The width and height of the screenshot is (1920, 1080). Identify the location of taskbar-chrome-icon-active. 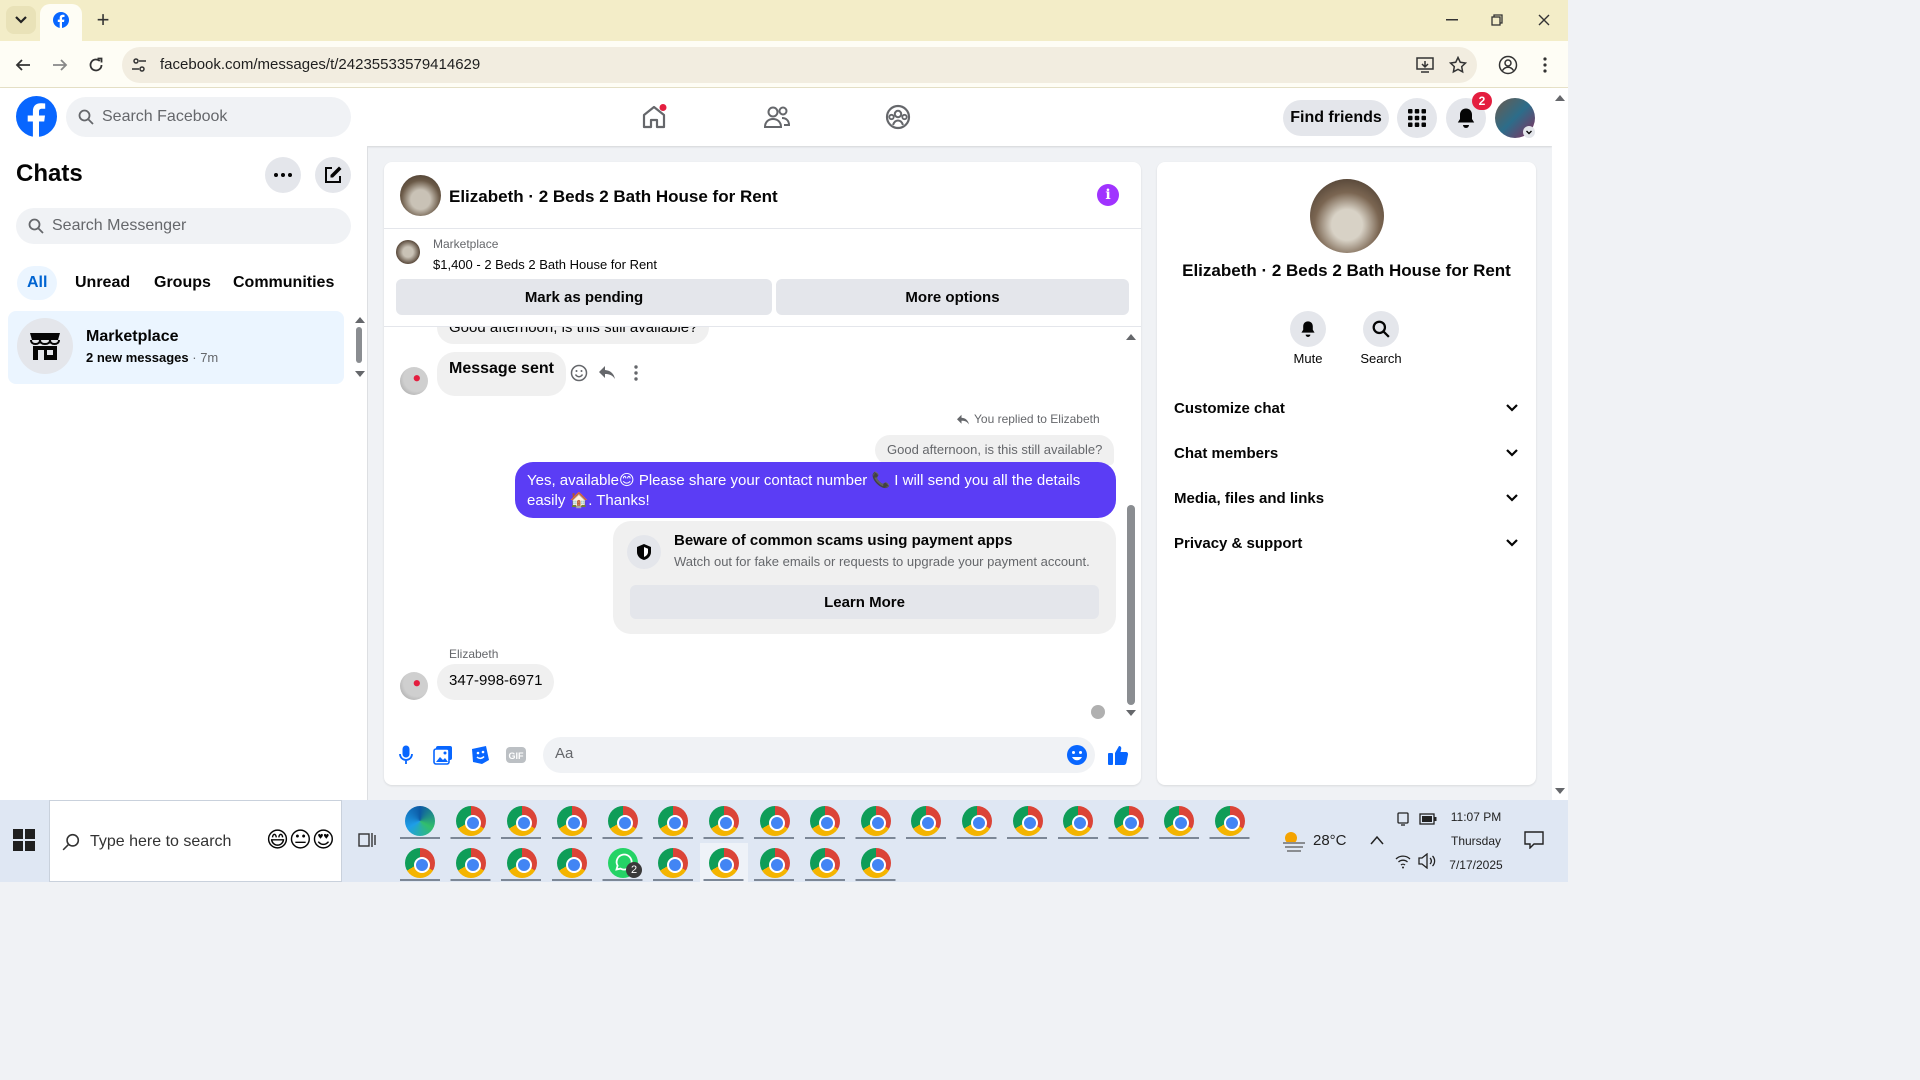
(724, 863).